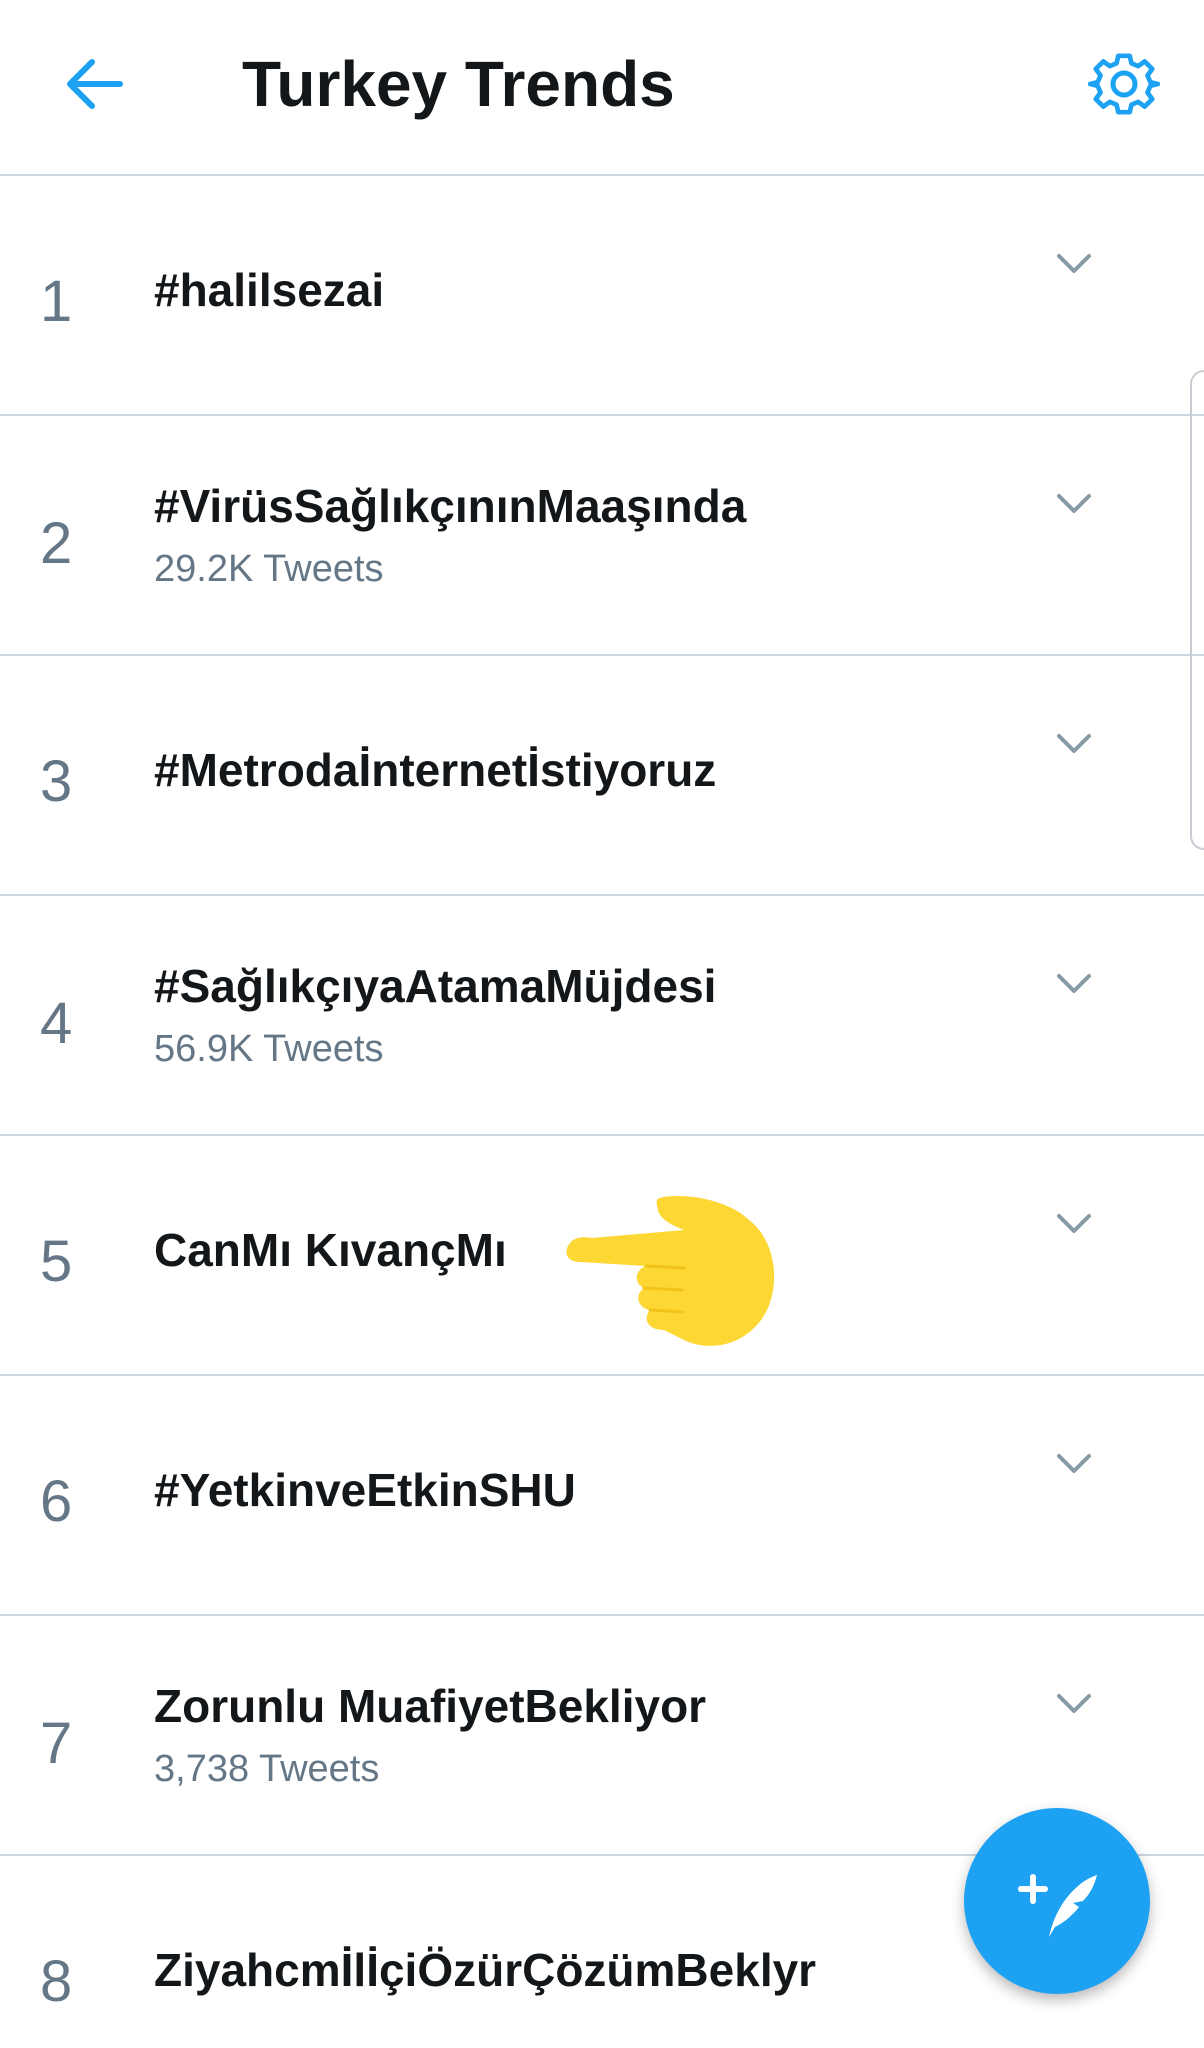 This screenshot has width=1204, height=2048. I want to click on trend-rank: 1, so click(56, 301).